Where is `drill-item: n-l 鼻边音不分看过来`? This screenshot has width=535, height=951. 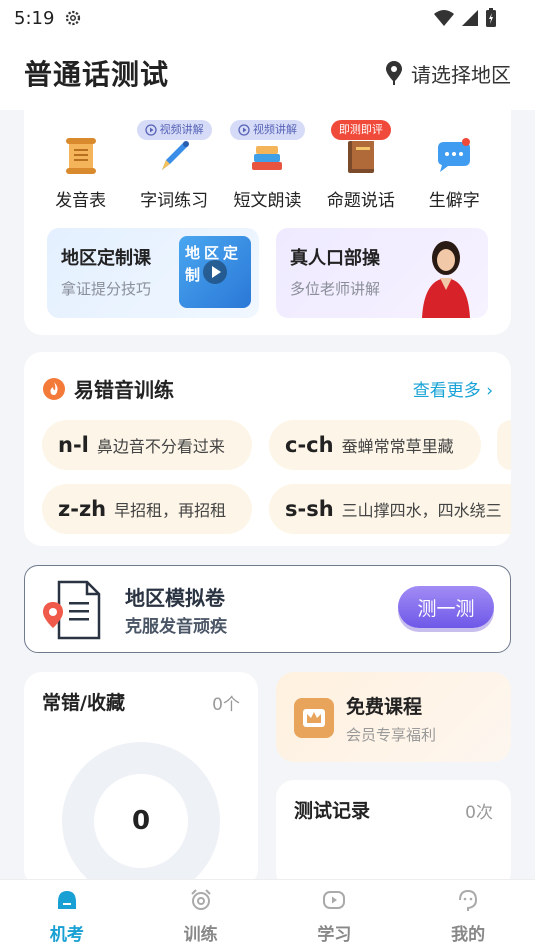
drill-item: n-l 鼻边音不分看过来 is located at coordinates (147, 445).